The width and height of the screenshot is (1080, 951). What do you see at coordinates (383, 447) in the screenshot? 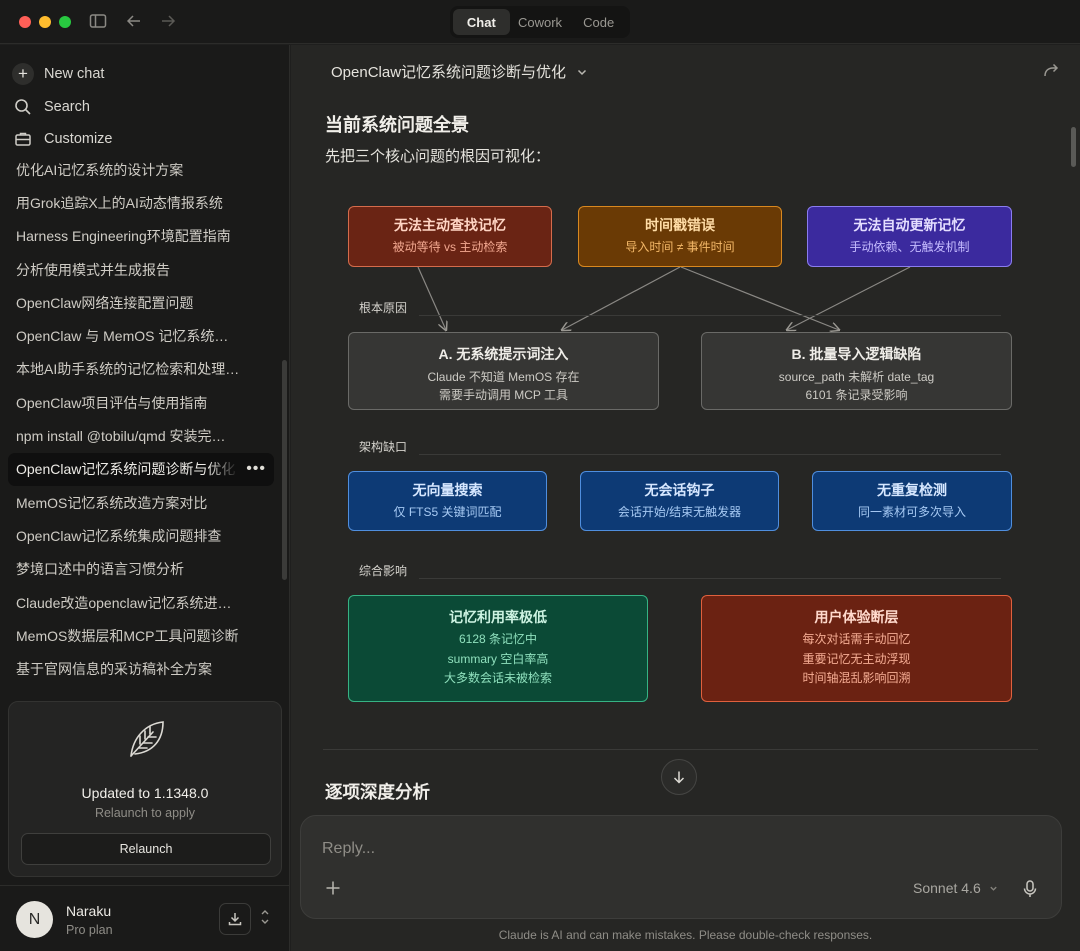
I see `section-label: 架构缺口` at bounding box center [383, 447].